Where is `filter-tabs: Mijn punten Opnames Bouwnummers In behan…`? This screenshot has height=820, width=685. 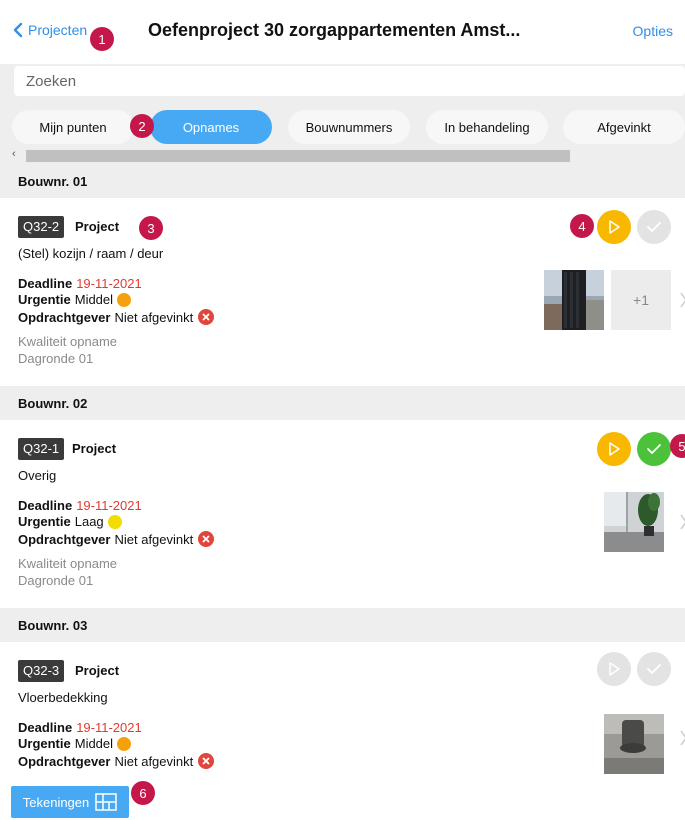
filter-tabs: Mijn punten Opnames Bouwnummers In behan… is located at coordinates (342, 134).